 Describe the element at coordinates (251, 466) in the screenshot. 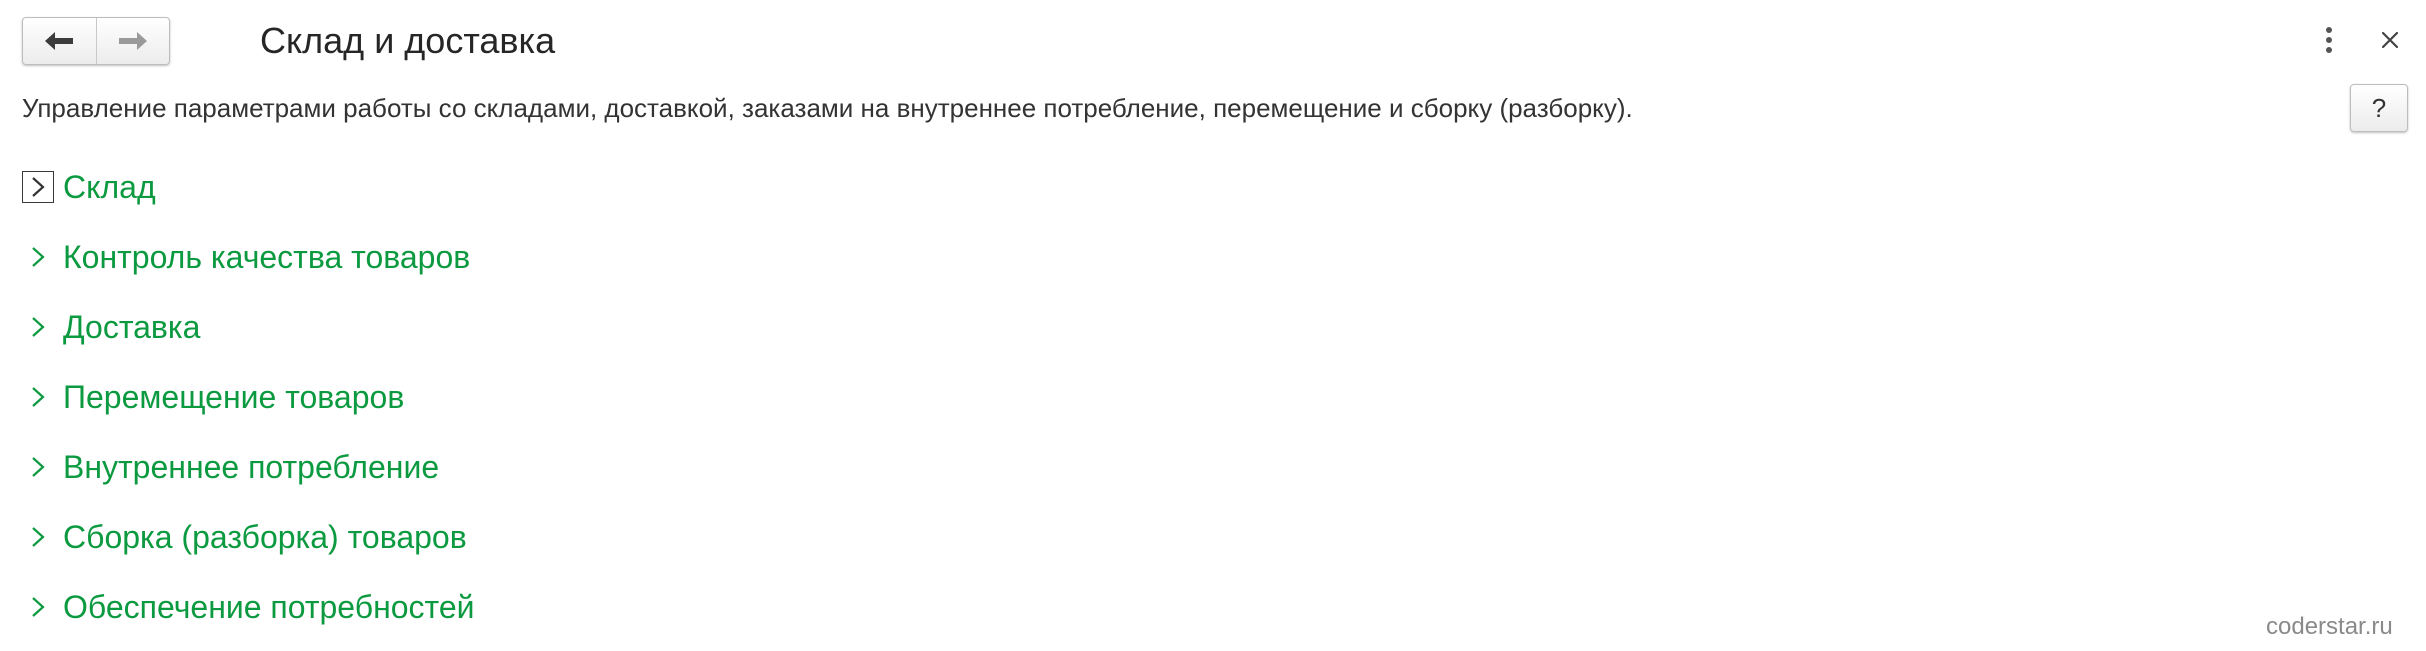

I see `section-label: Внутреннее потребление` at that location.